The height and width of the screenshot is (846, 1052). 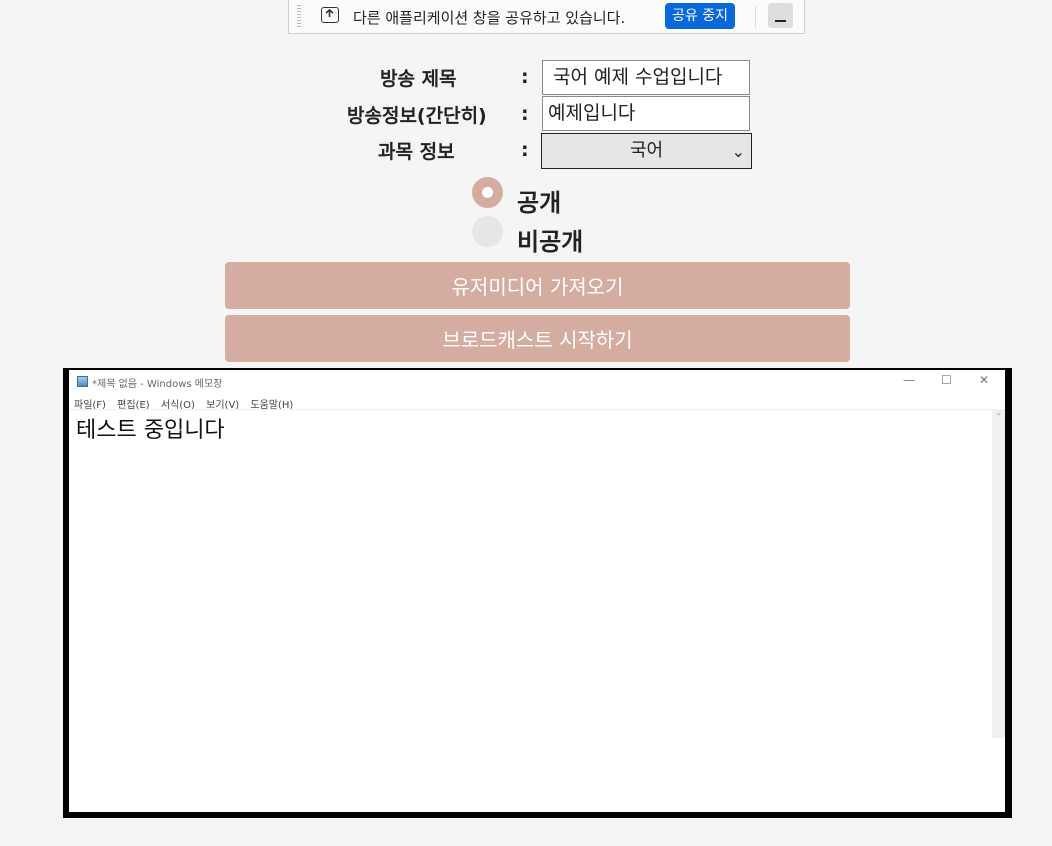 What do you see at coordinates (998, 416) in the screenshot?
I see `scroll-up-icon: ⌃` at bounding box center [998, 416].